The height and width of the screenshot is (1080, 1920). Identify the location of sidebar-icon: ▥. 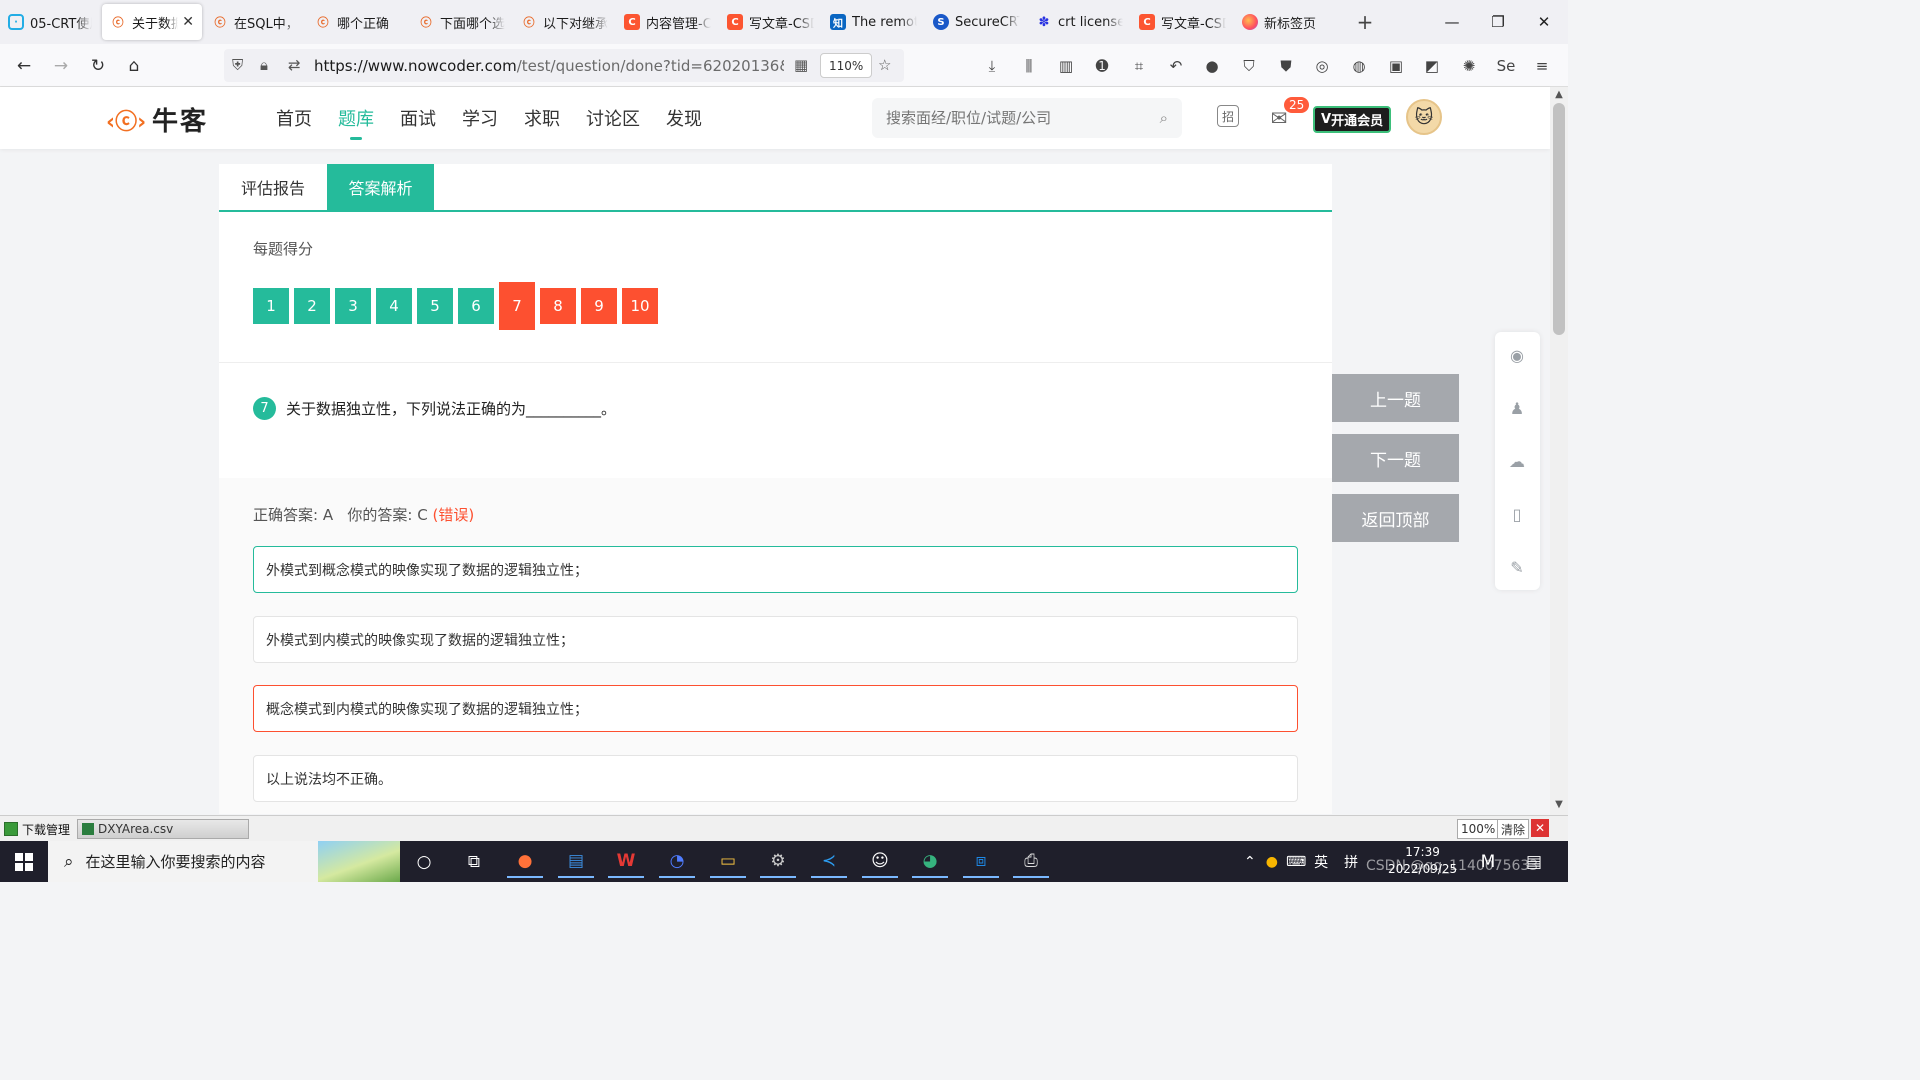
(1066, 66).